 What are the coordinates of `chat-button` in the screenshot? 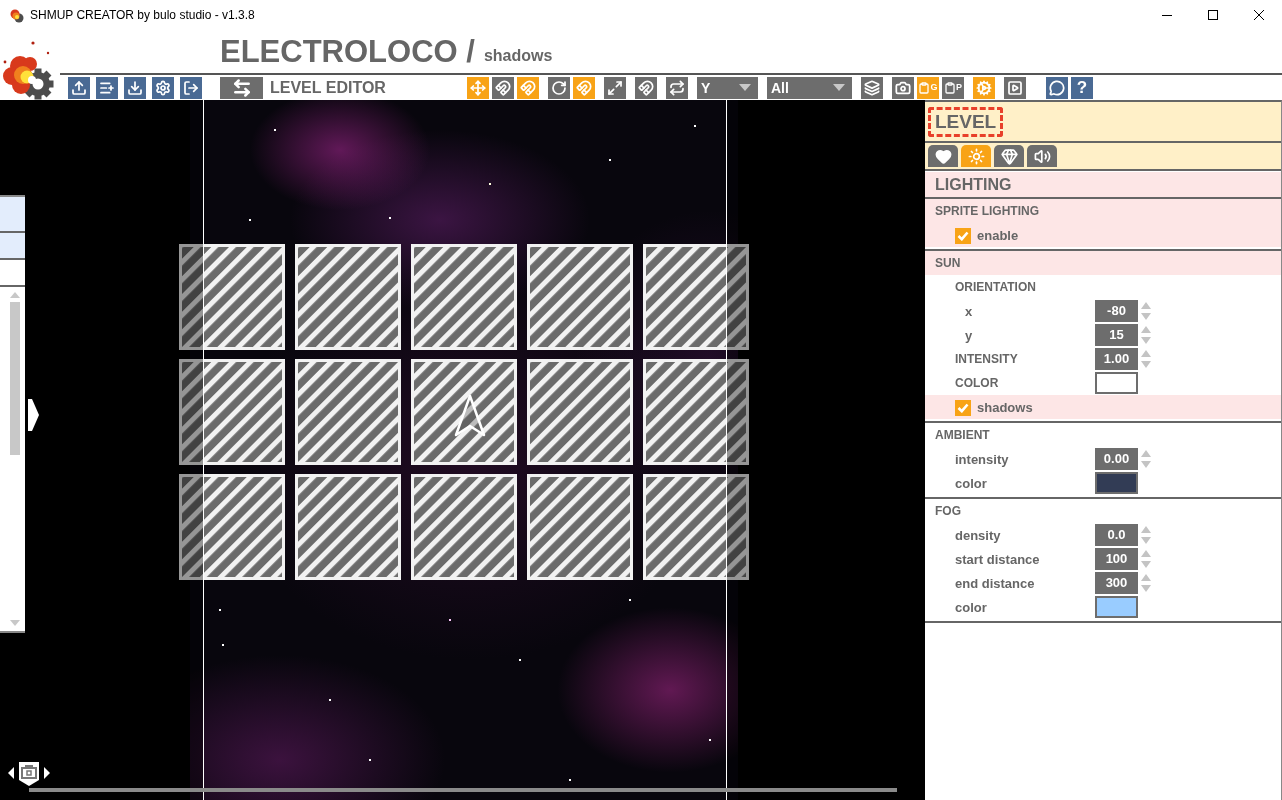 It's located at (1057, 87).